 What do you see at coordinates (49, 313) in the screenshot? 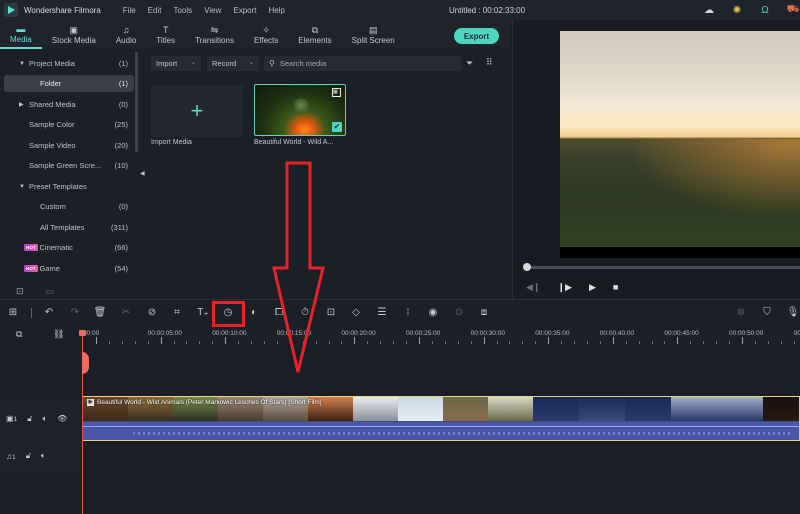
I see `undo-icon: ↶` at bounding box center [49, 313].